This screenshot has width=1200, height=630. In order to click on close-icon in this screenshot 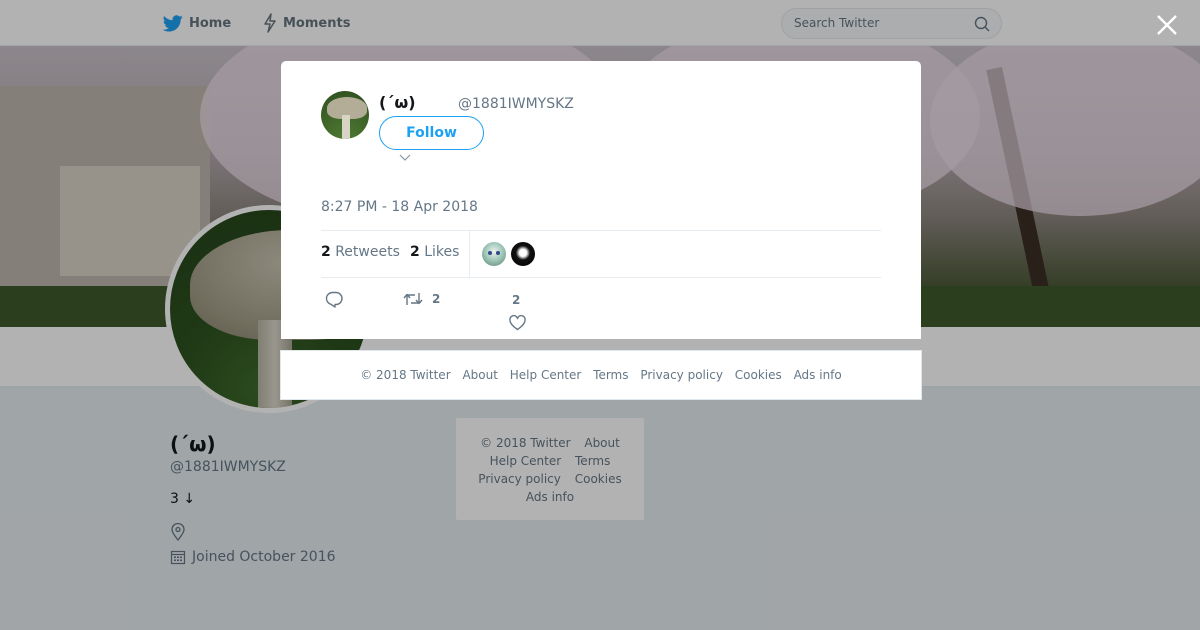, I will do `click(1167, 25)`.